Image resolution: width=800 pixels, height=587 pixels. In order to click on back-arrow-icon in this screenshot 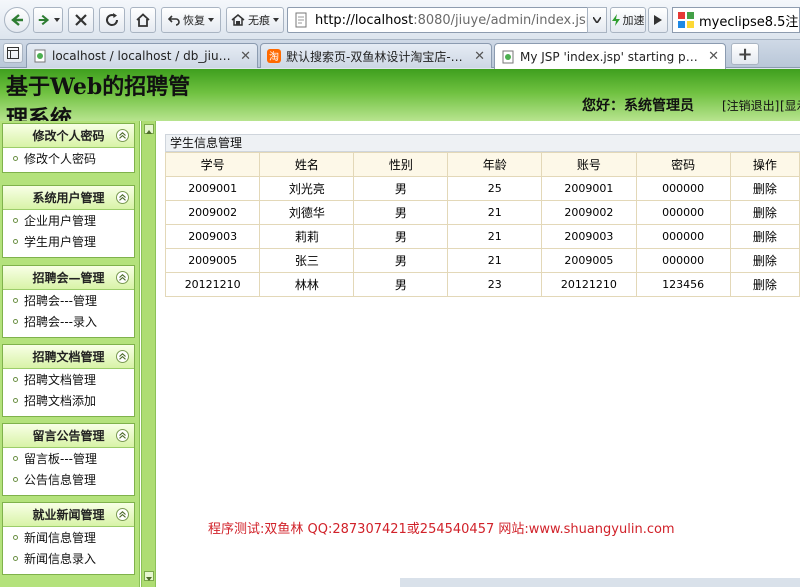, I will do `click(17, 20)`.